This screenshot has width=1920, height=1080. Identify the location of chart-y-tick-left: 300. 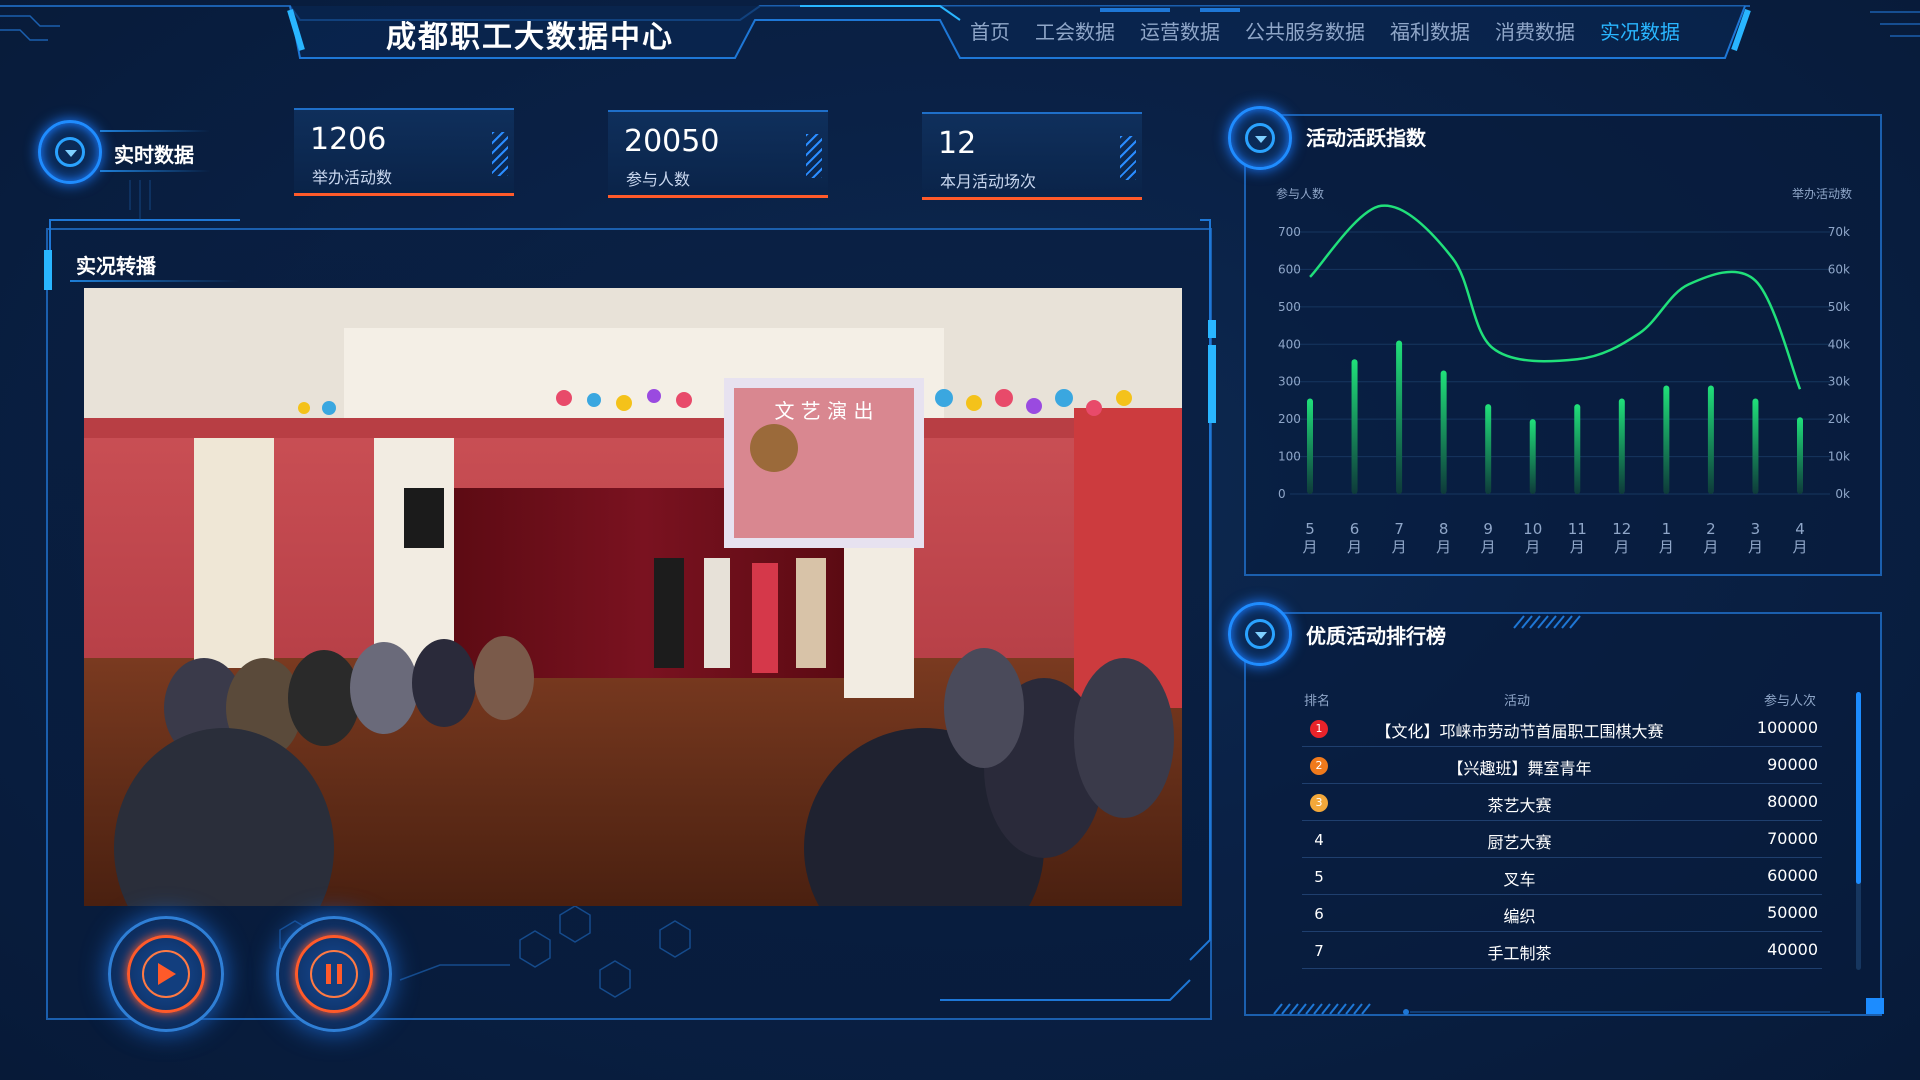
(1289, 382).